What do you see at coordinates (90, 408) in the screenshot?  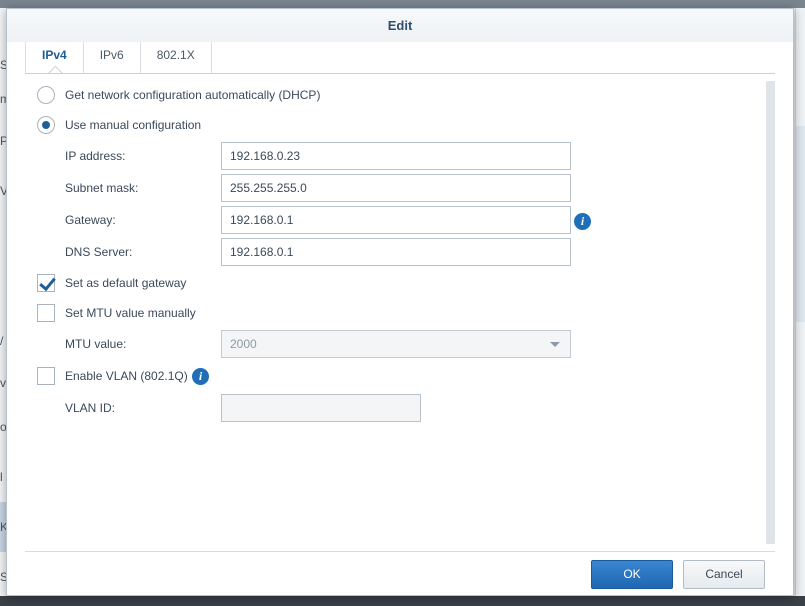 I see `vlan-id-label: VLAN ID:` at bounding box center [90, 408].